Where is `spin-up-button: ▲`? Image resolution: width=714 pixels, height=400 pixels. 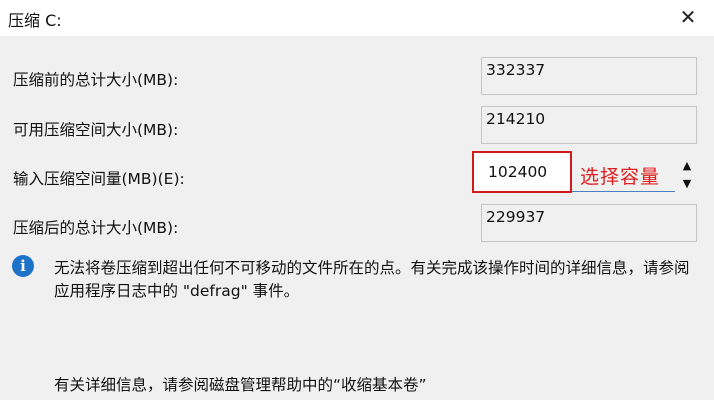 spin-up-button: ▲ is located at coordinates (687, 165).